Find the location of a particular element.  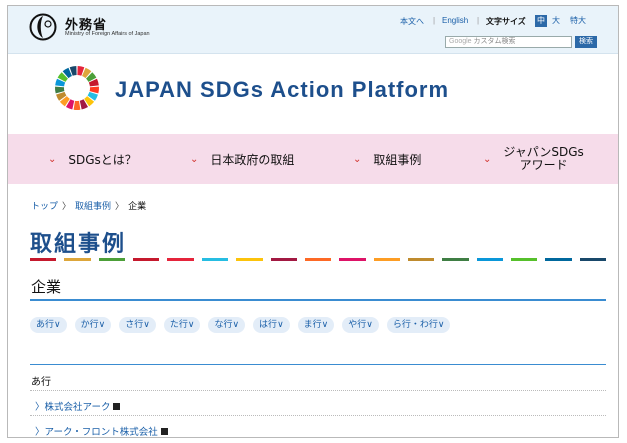

text-size-xlarge-button: 特大 is located at coordinates (578, 21).